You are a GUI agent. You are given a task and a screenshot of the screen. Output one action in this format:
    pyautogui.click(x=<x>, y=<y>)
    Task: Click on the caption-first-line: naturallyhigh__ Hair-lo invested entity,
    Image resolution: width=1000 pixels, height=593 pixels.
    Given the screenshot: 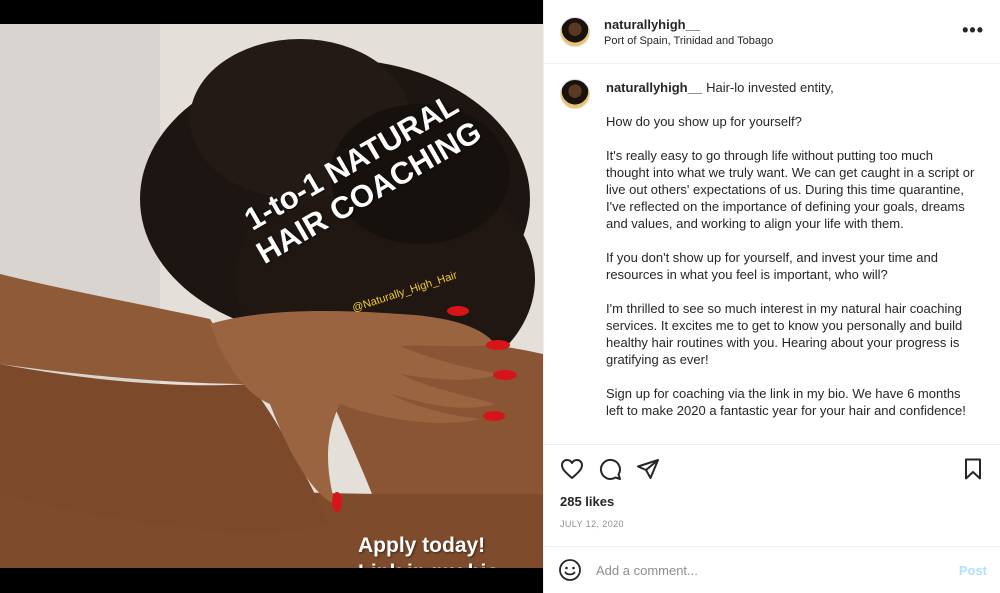 What is the action you would take?
    pyautogui.click(x=791, y=87)
    